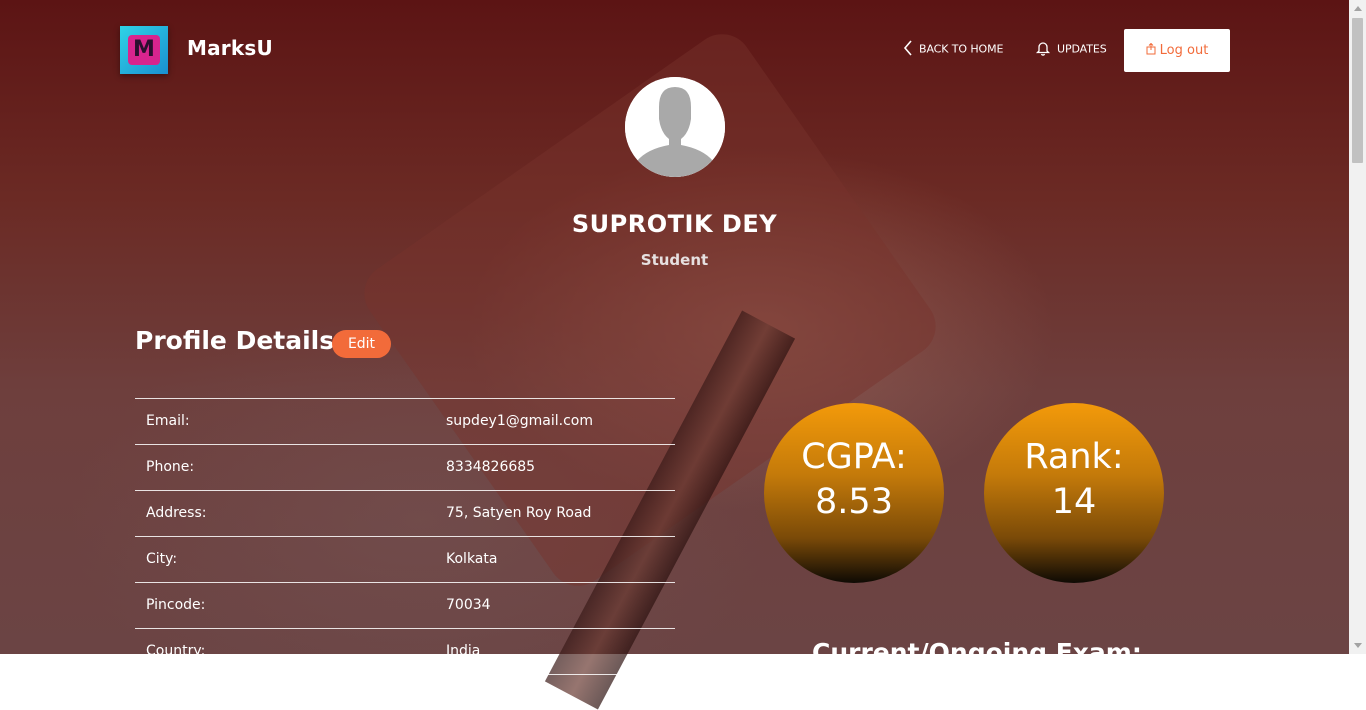 The image size is (1366, 710). What do you see at coordinates (1151, 51) in the screenshot?
I see `logout-icon` at bounding box center [1151, 51].